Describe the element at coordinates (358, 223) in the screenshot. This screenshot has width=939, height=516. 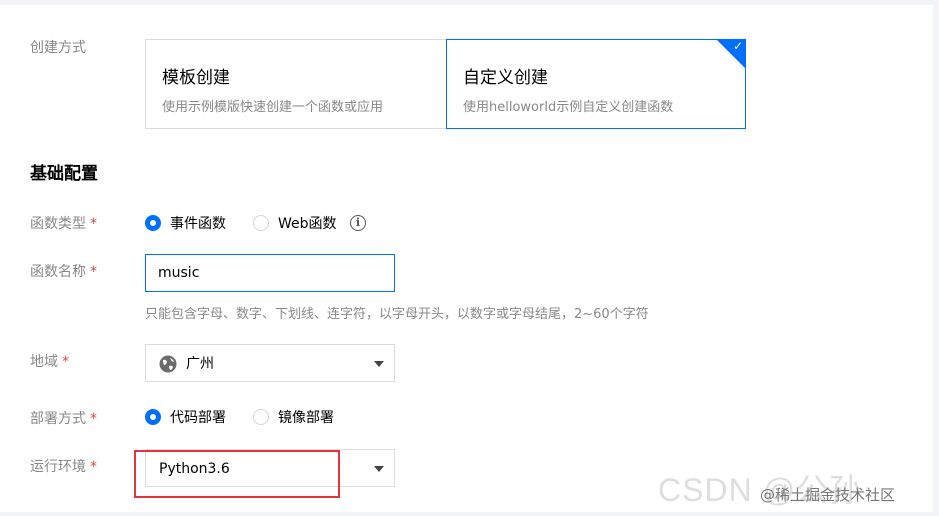
I see `info-icon: i` at that location.